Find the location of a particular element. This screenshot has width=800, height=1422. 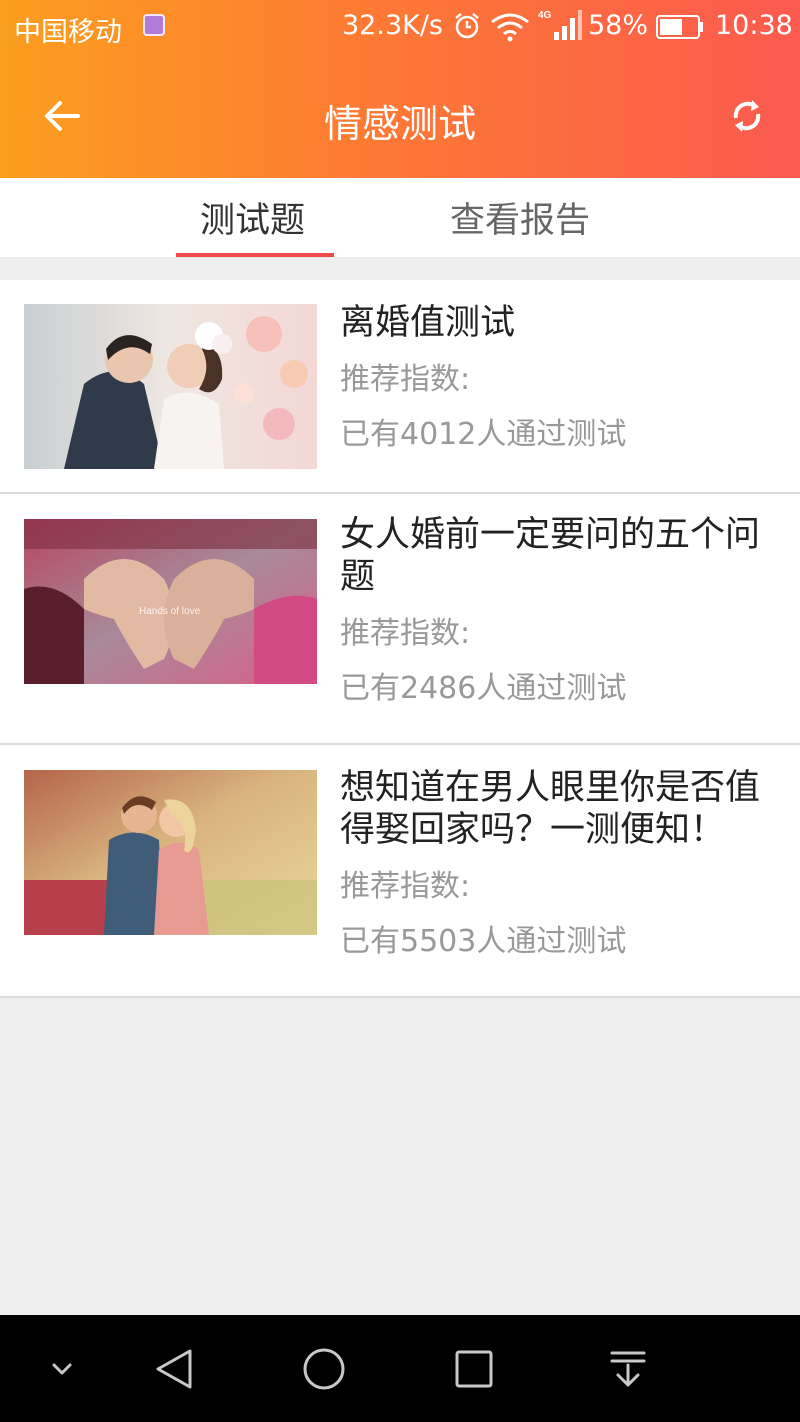

recents-square-icon is located at coordinates (474, 1369).